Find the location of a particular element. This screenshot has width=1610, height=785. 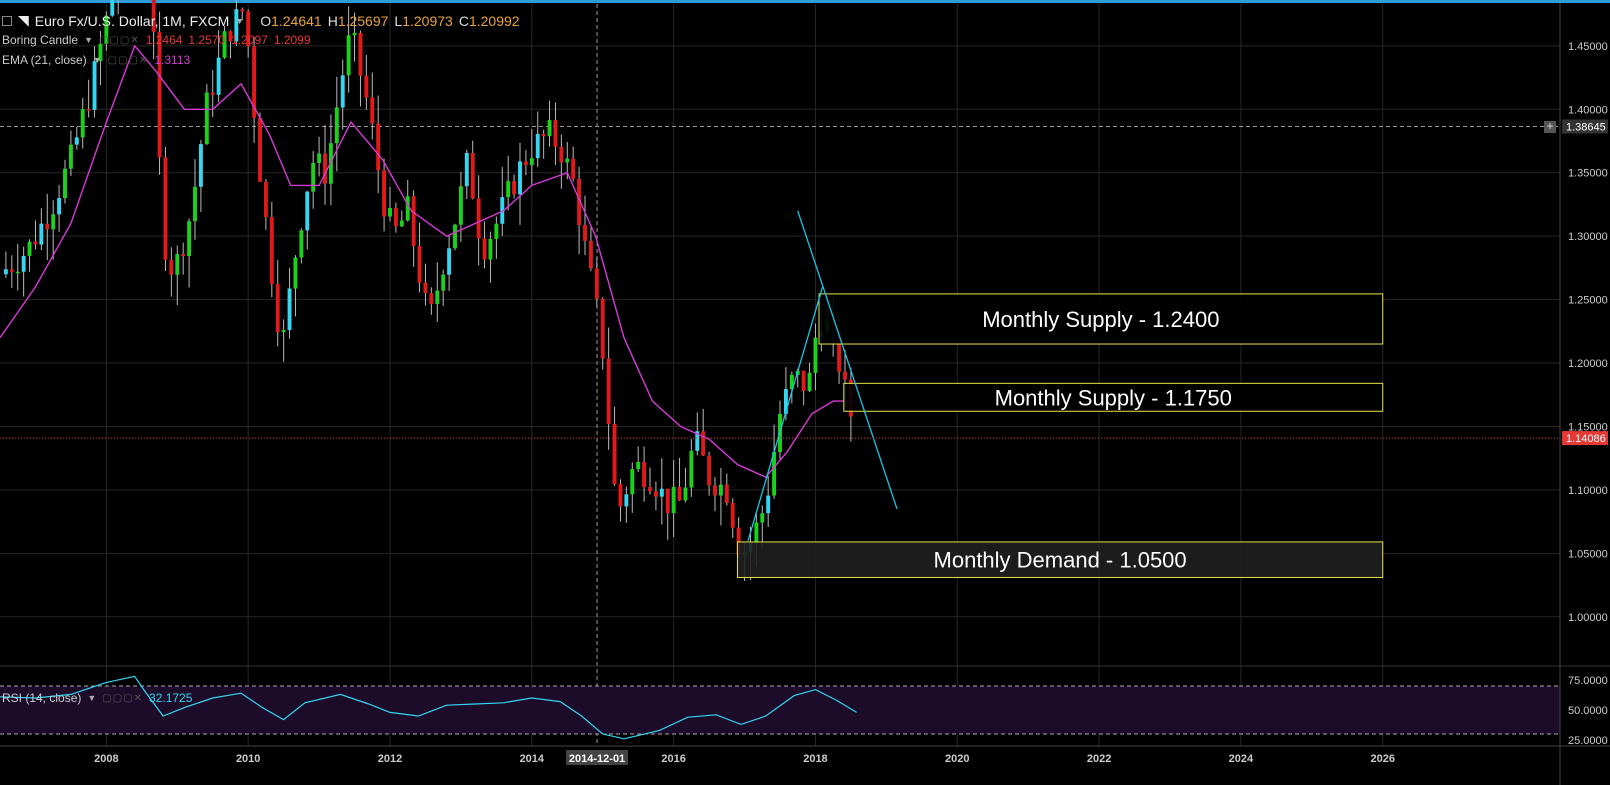

high-value: 1.25697 is located at coordinates (363, 20).